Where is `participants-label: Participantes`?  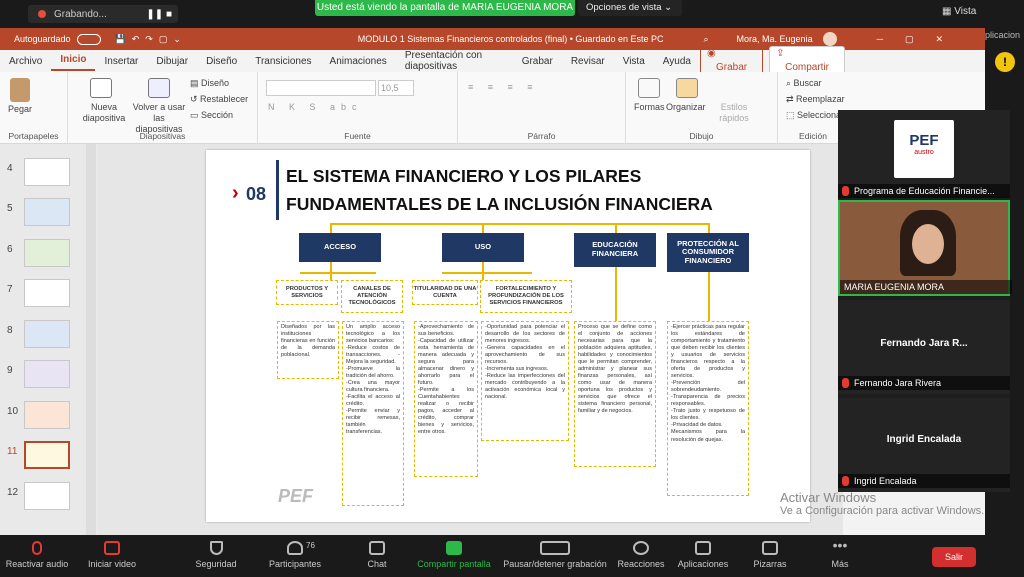
participants-label: Participantes is located at coordinates (295, 564).